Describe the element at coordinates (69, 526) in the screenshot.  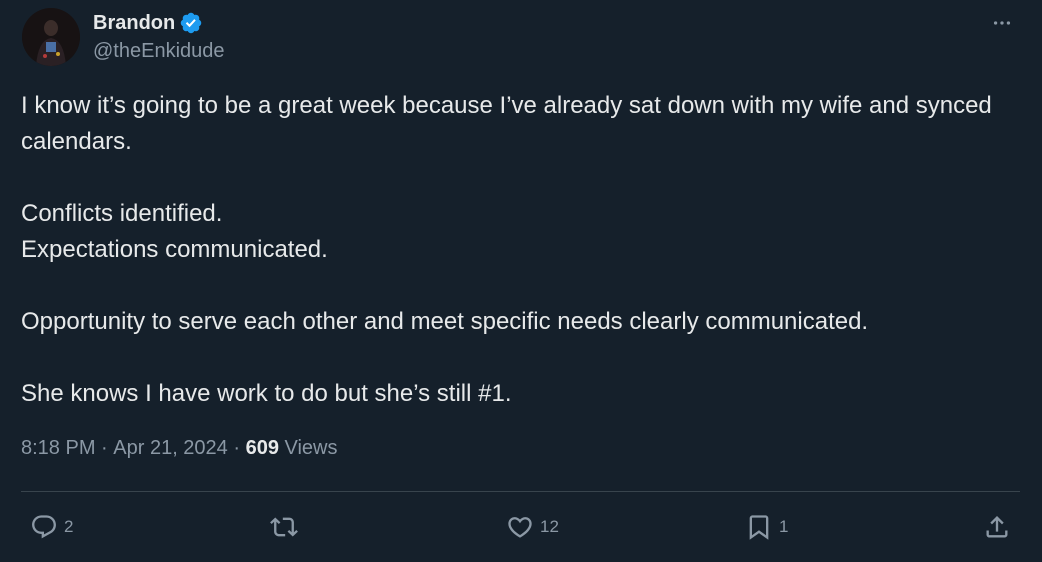
I see `reply-count: 2` at that location.